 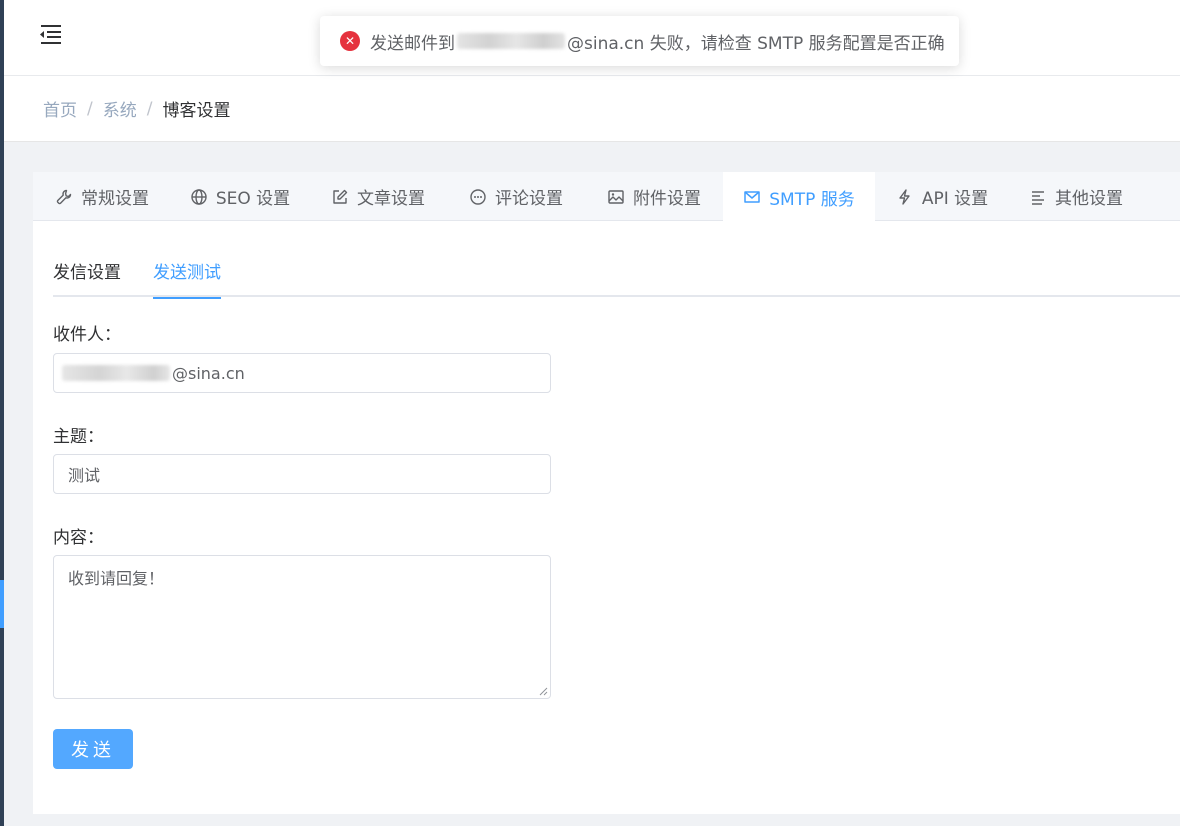 What do you see at coordinates (93, 749) in the screenshot?
I see `send-button: 发送` at bounding box center [93, 749].